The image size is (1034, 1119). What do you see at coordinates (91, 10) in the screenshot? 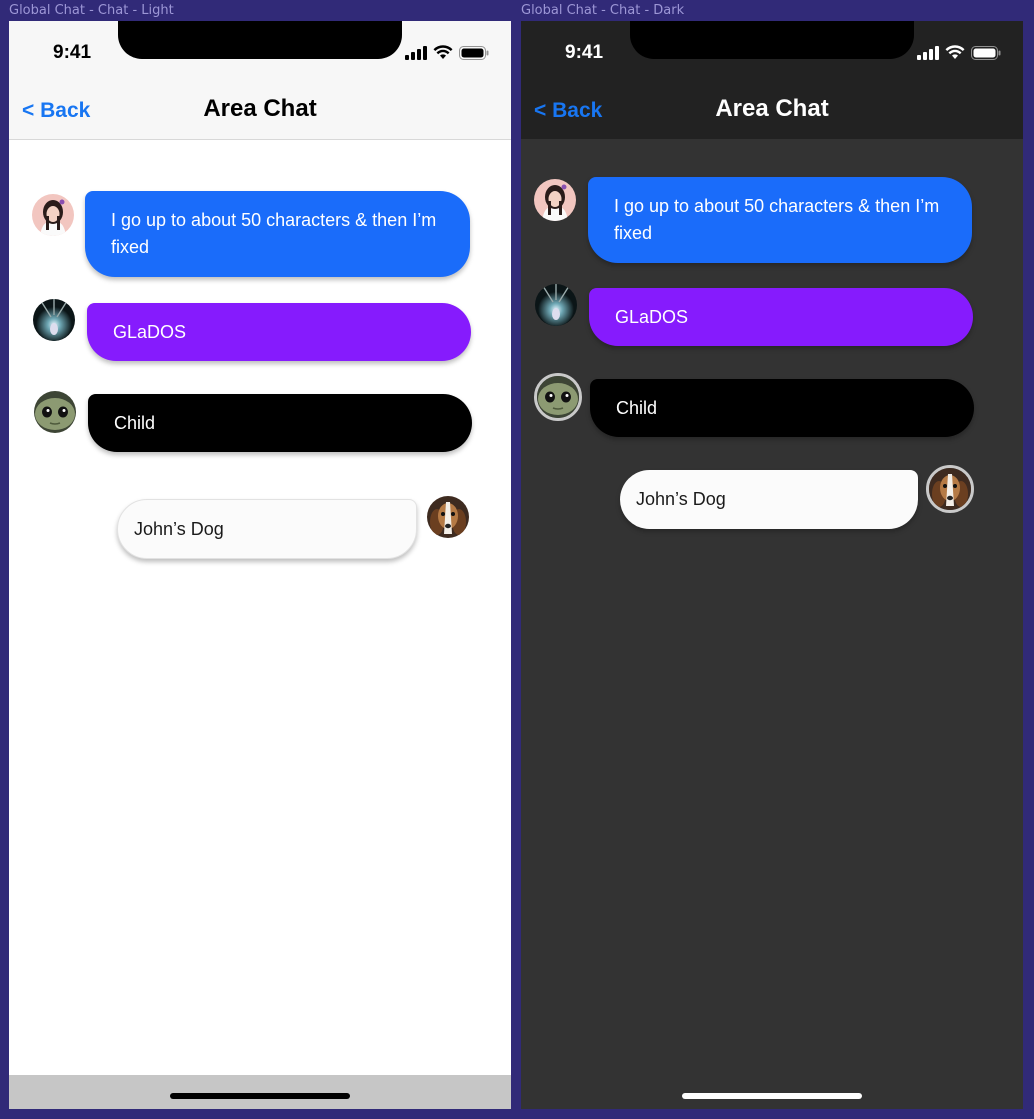
I see `frame-label-light: Global Chat - Chat - Light` at bounding box center [91, 10].